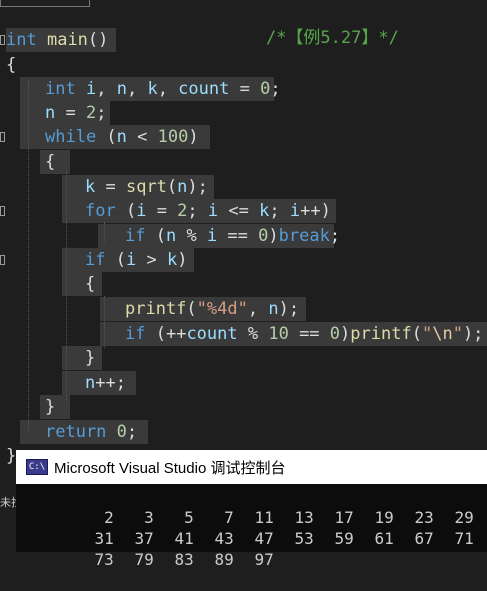  I want to click on console-output-row: 2 3 5 7 11 13 17 19 23 29, so click(245, 506).